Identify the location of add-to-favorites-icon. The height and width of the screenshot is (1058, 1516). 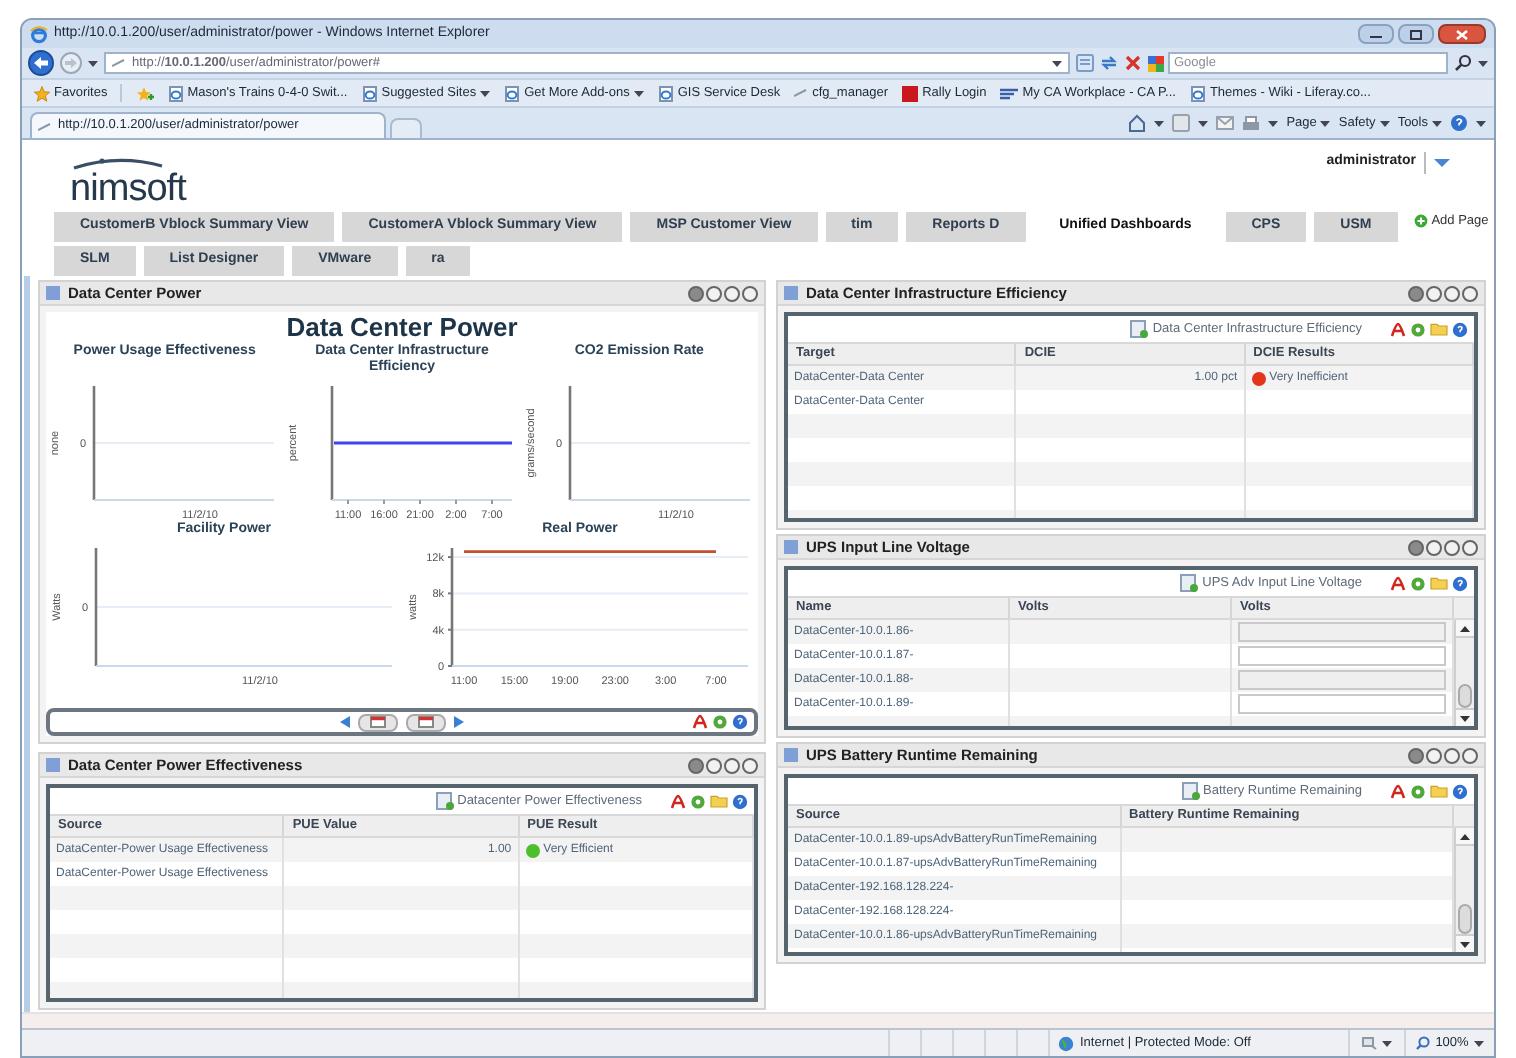
(144, 93).